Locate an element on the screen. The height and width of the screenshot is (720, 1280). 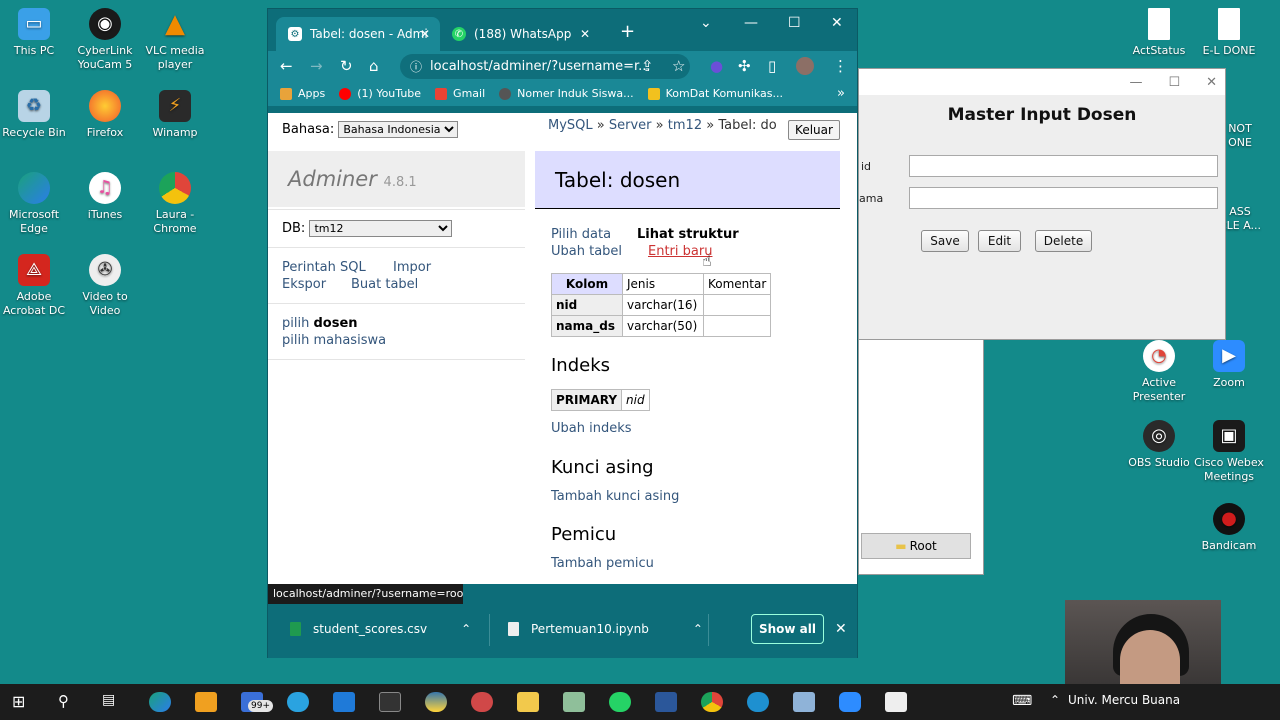
star-bookmark-icon: ☆ is located at coordinates (678, 66).